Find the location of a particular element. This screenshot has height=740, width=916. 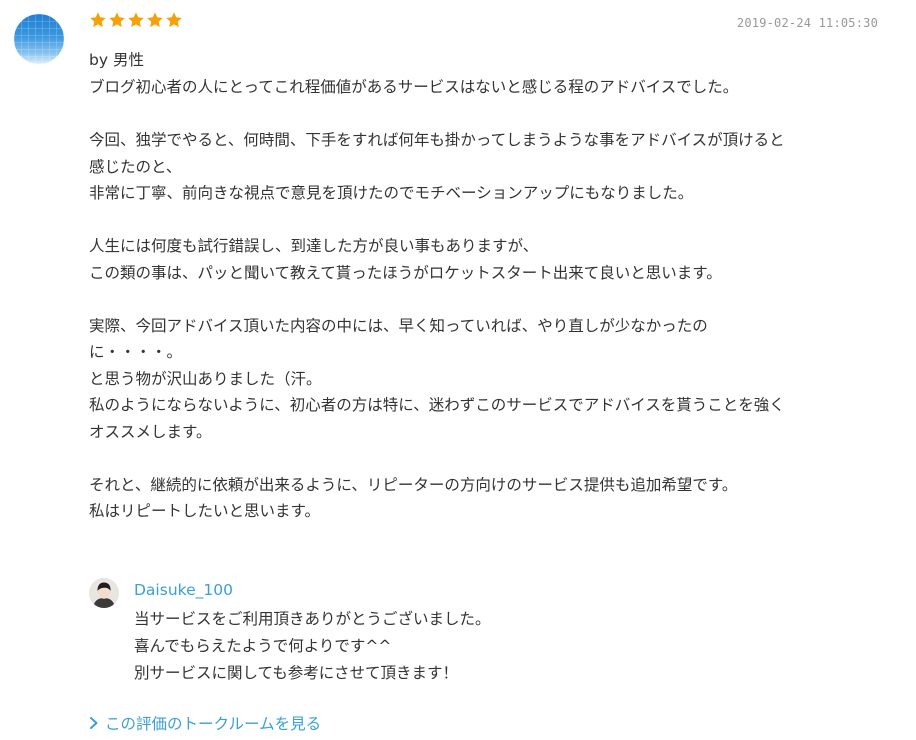

seller-portrait-icon is located at coordinates (104, 593).